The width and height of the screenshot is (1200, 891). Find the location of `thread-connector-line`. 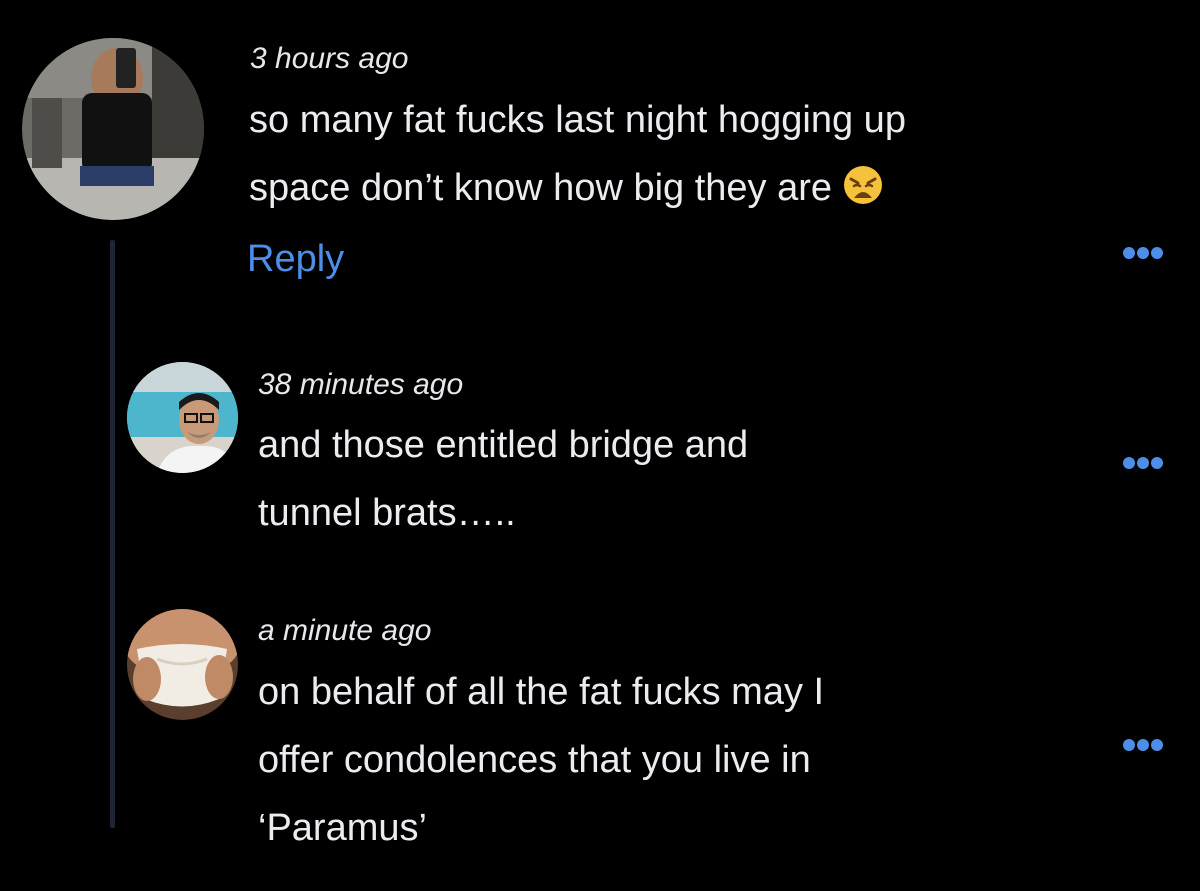

thread-connector-line is located at coordinates (112, 534).